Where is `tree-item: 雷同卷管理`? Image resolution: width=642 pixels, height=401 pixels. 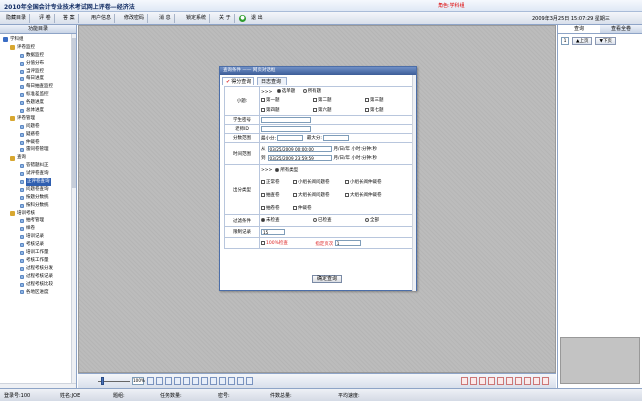 tree-item: 雷同卷管理 is located at coordinates (38, 150).